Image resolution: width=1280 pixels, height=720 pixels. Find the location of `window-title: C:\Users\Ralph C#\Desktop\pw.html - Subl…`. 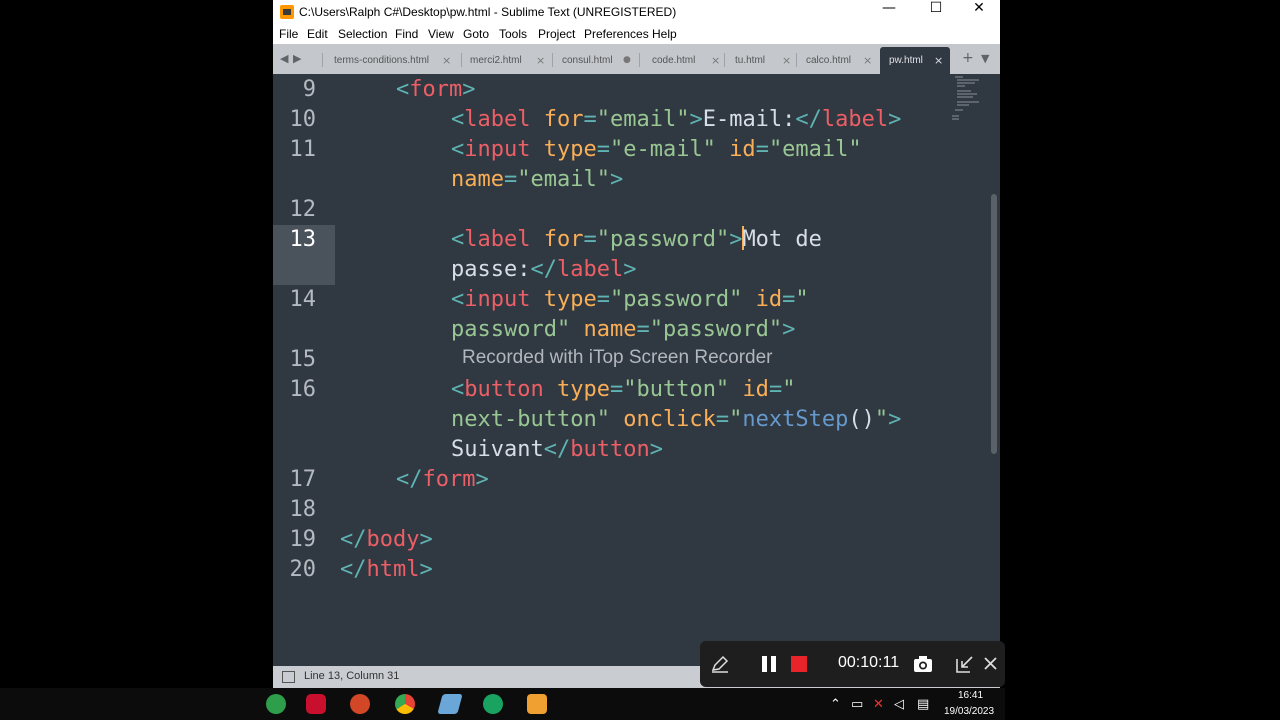

window-title: C:\Users\Ralph C#\Desktop\pw.html - Subl… is located at coordinates (488, 12).